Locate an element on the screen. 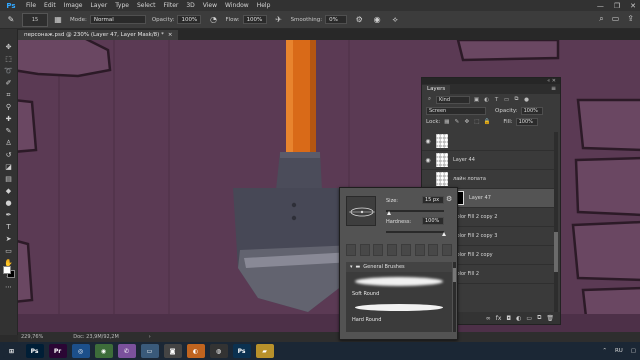  gradient-tool-icon: ▤ is located at coordinates (9, 179).